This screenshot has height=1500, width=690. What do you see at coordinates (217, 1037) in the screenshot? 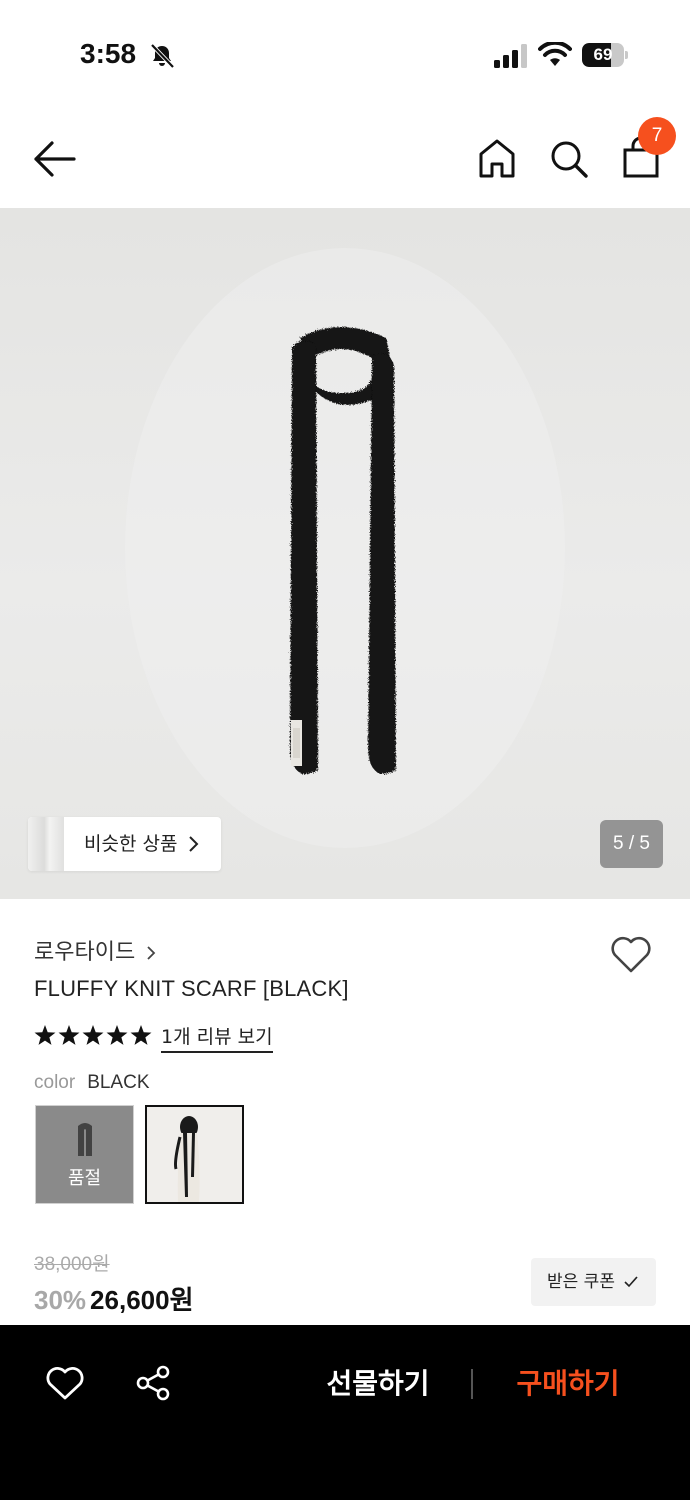
I see `review-link: 1개 리뷰 보기` at bounding box center [217, 1037].